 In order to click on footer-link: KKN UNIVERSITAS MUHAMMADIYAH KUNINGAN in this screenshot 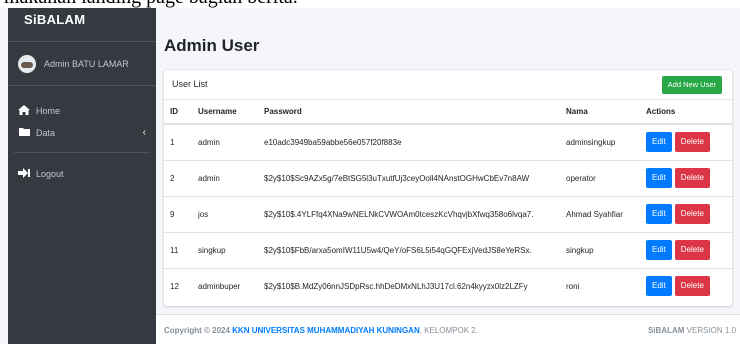, I will do `click(326, 330)`.